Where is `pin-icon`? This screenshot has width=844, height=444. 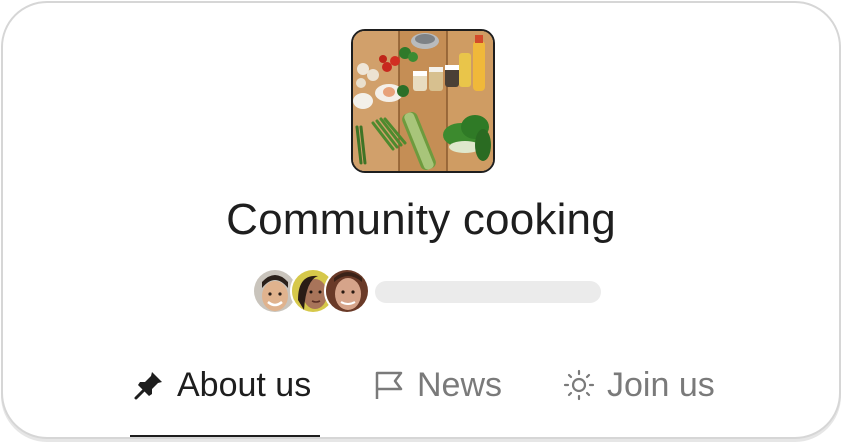
pin-icon is located at coordinates (149, 385).